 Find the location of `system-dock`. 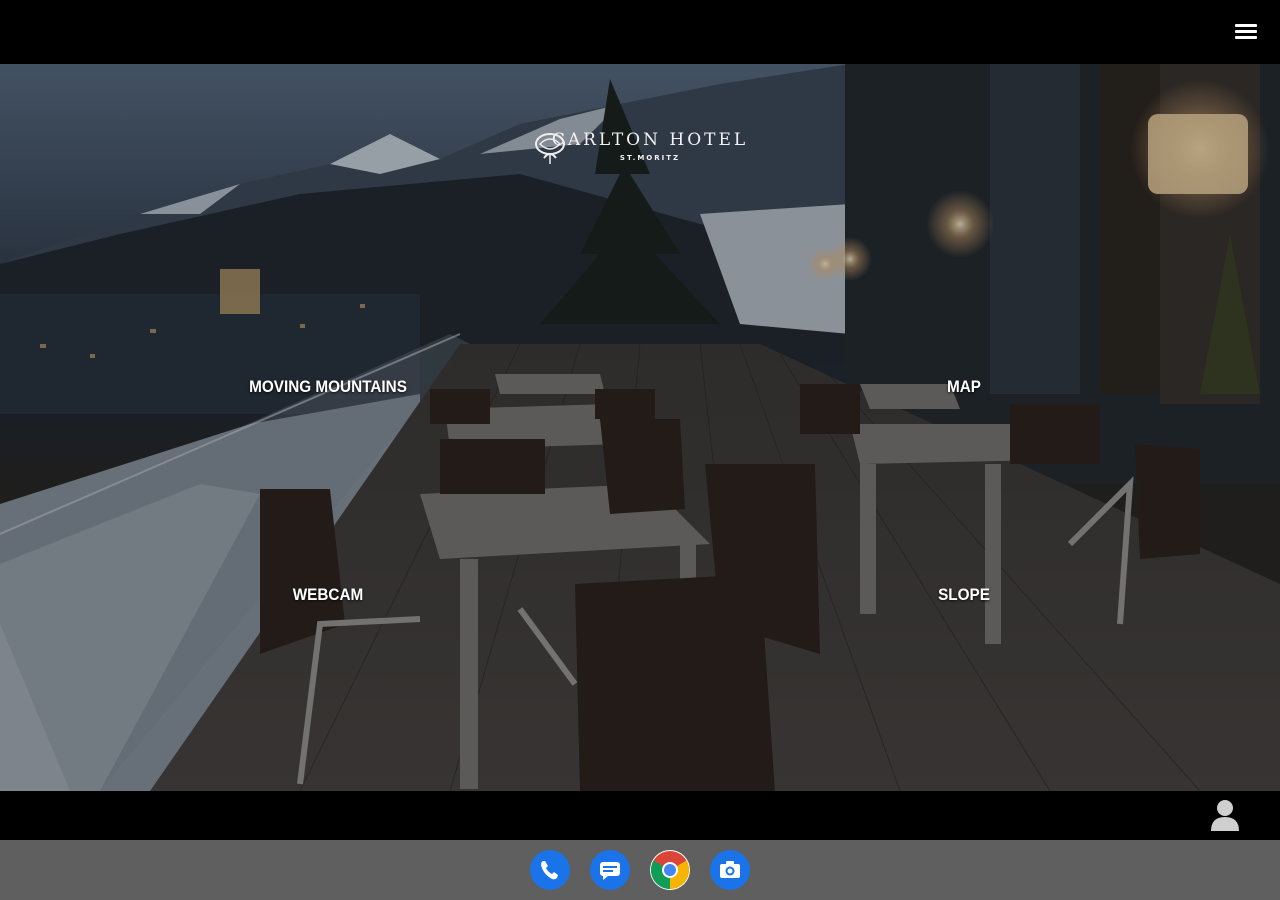

system-dock is located at coordinates (640, 870).